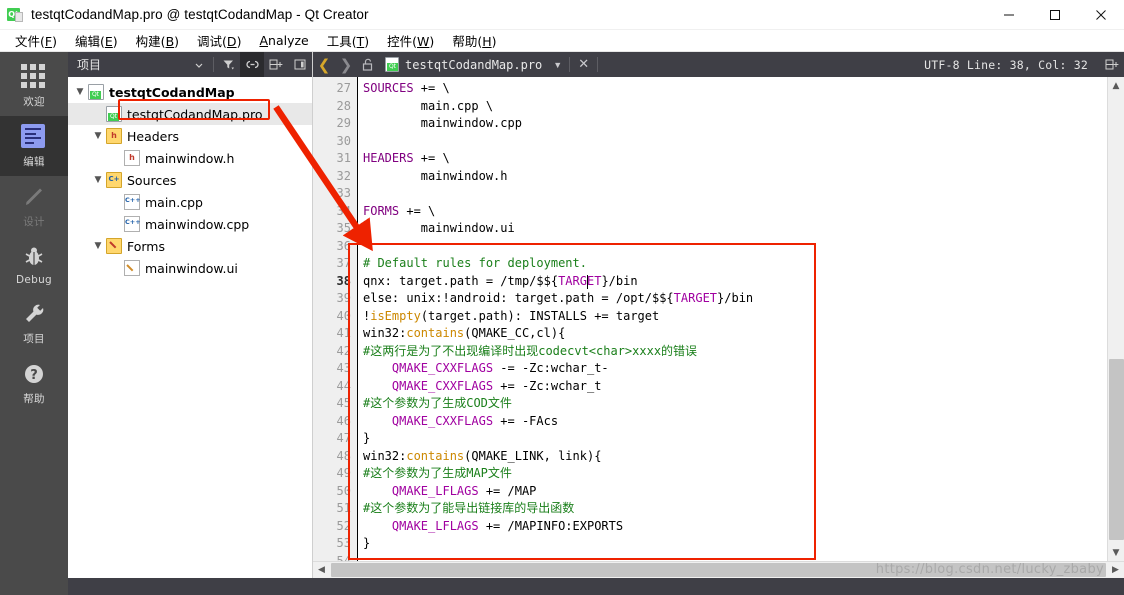 This screenshot has width=1124, height=595. What do you see at coordinates (1116, 85) in the screenshot?
I see `chevron-up-icon: ▲` at bounding box center [1116, 85].